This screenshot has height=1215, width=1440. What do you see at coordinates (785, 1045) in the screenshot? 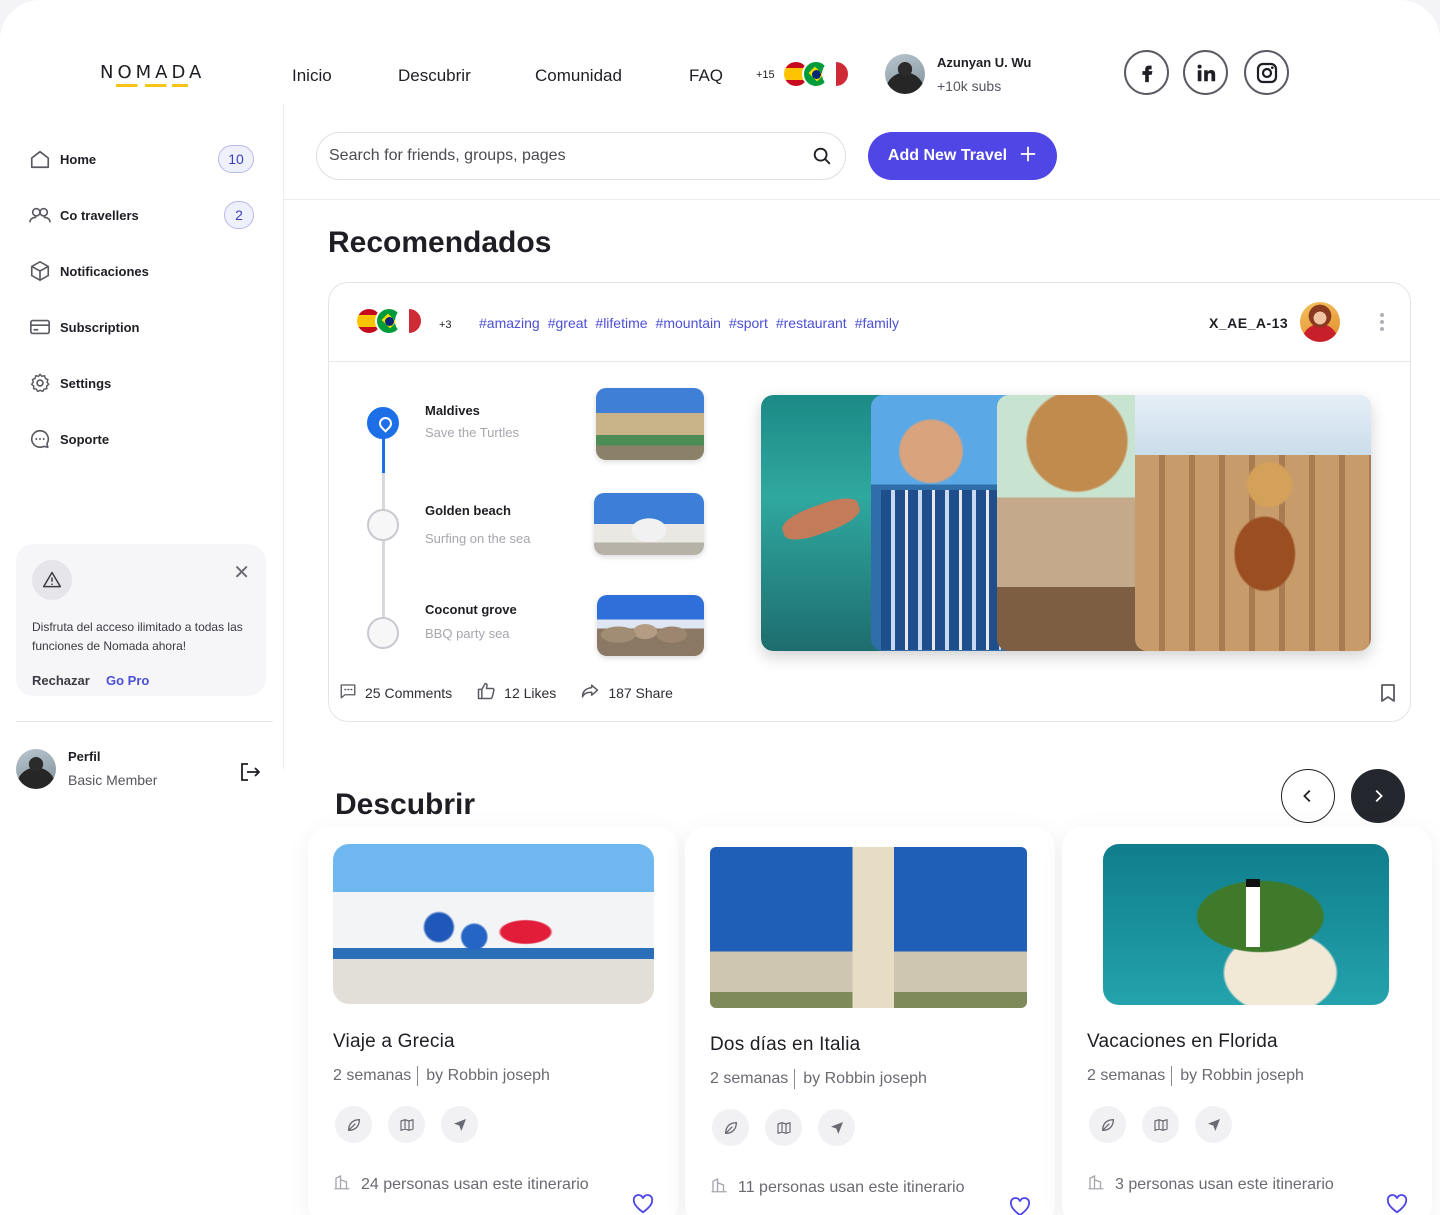
I see `card-title: Dos días en Italia` at bounding box center [785, 1045].